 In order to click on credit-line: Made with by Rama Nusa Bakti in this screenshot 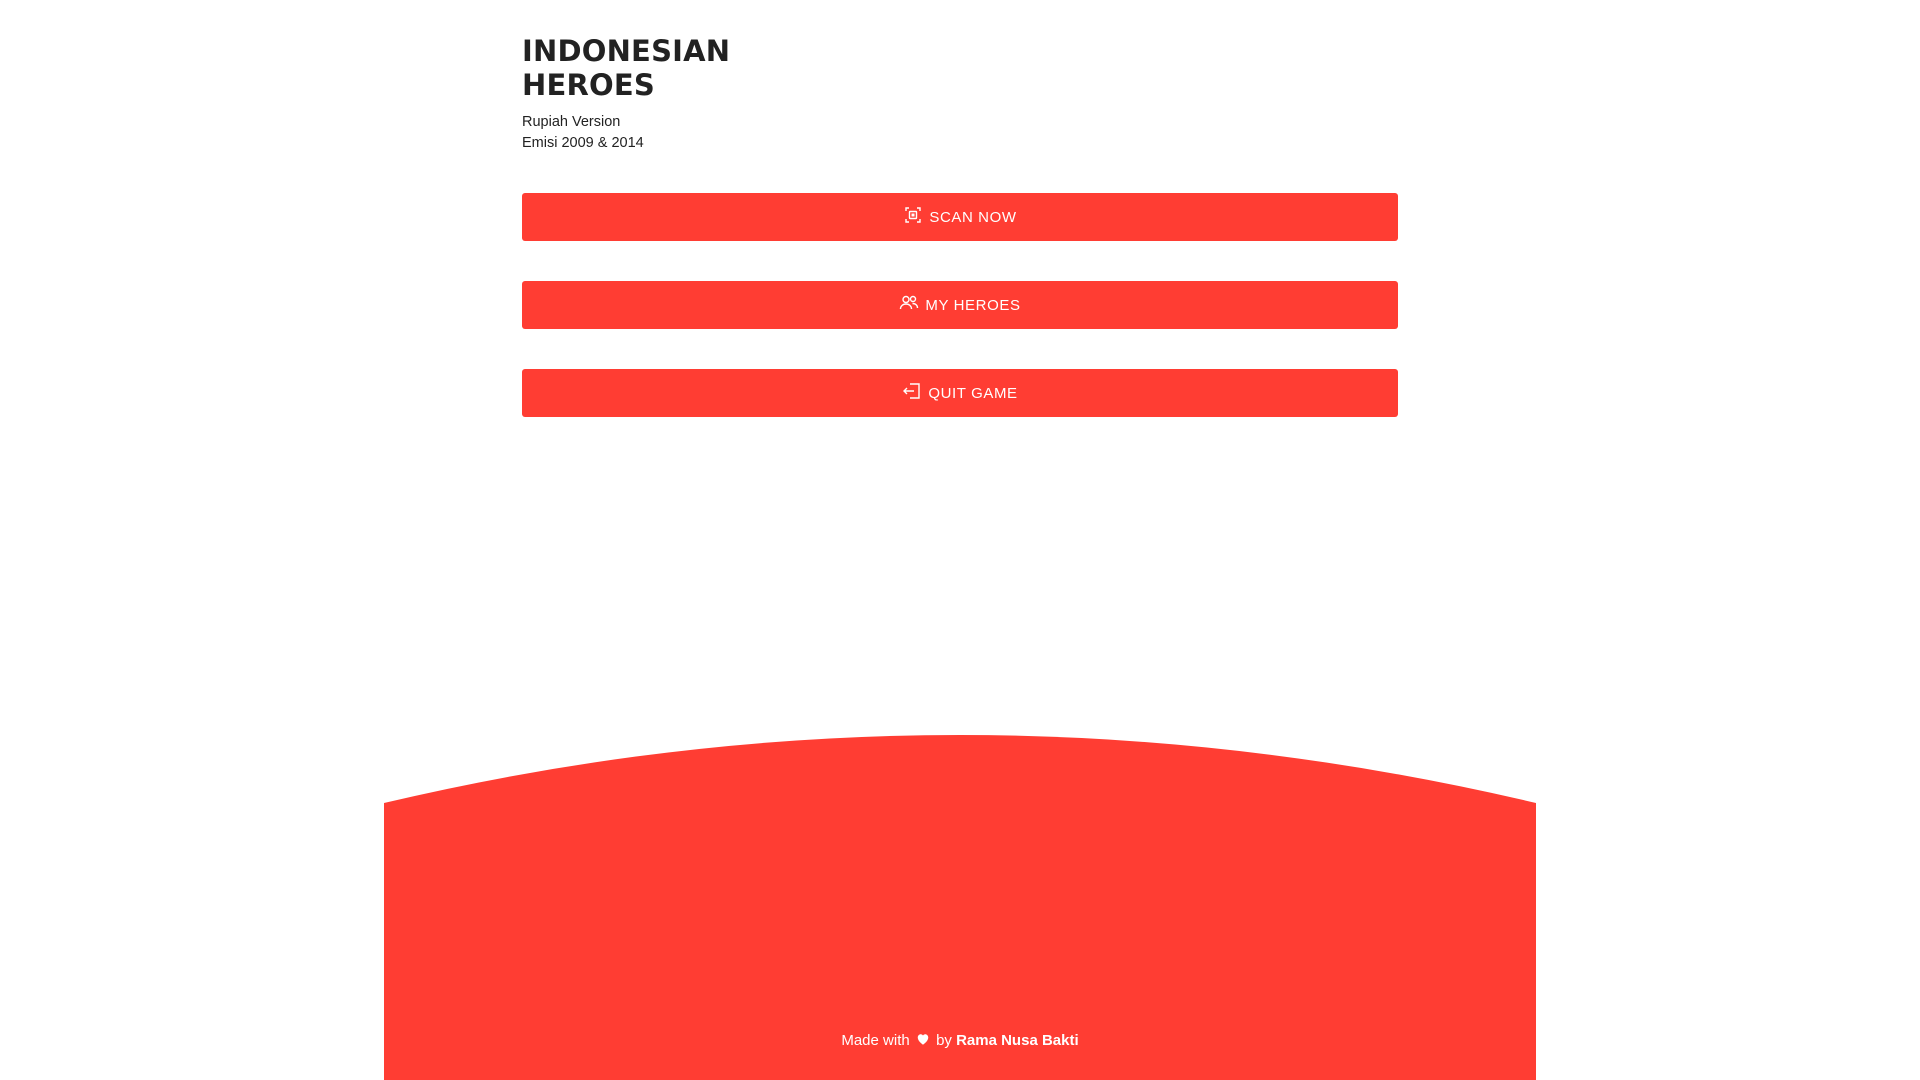, I will do `click(960, 1040)`.